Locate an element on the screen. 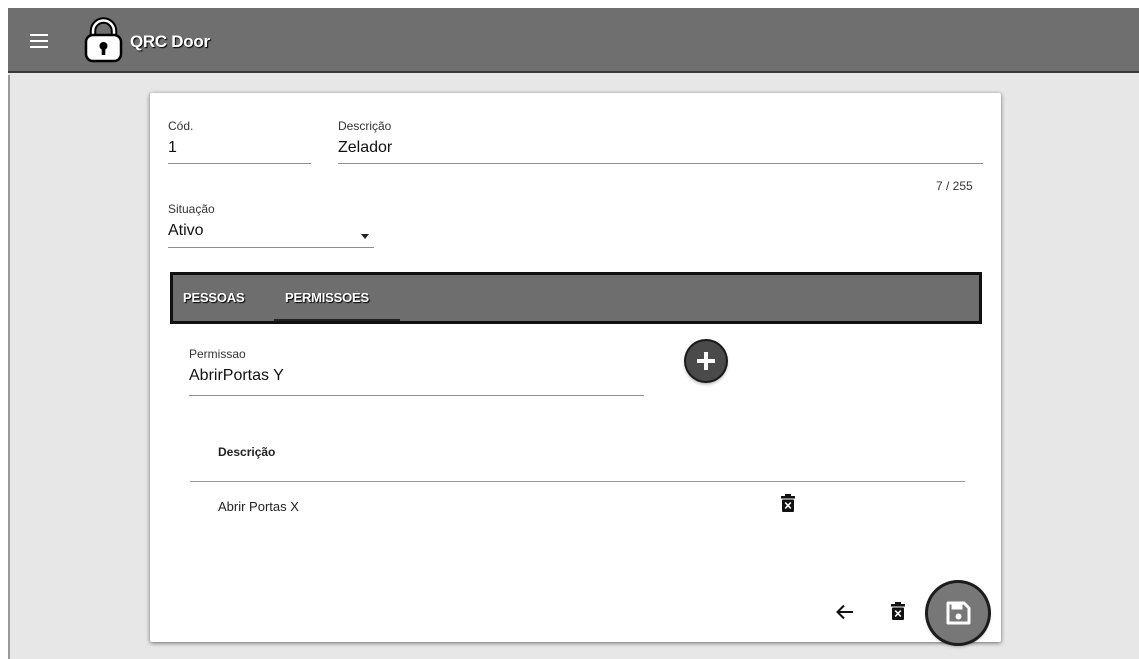  permissao-label: Permissao is located at coordinates (217, 354).